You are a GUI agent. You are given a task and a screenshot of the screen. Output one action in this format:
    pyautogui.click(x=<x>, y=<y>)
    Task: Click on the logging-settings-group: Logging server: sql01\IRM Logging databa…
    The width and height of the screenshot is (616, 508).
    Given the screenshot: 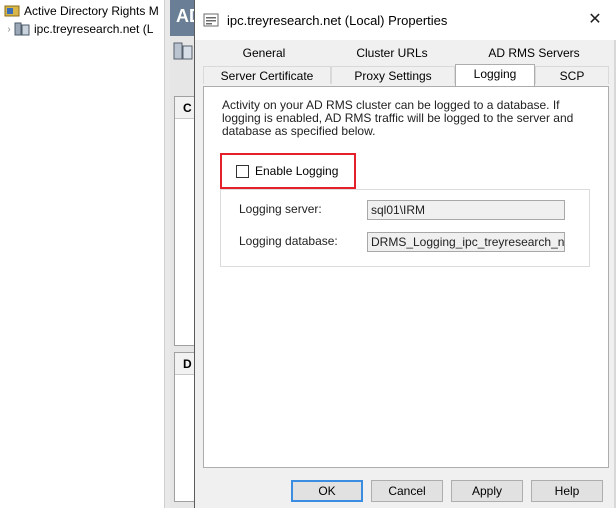 What is the action you would take?
    pyautogui.click(x=405, y=228)
    